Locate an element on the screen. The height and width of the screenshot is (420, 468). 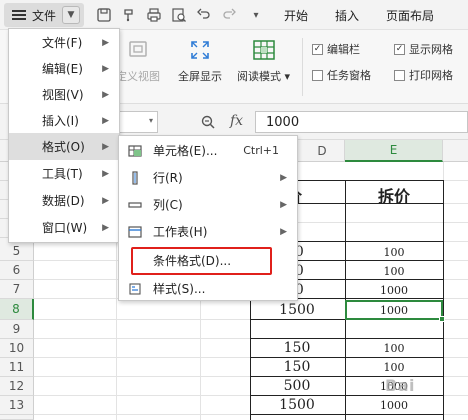
row-header-12: 12 is located at coordinates (17, 386).